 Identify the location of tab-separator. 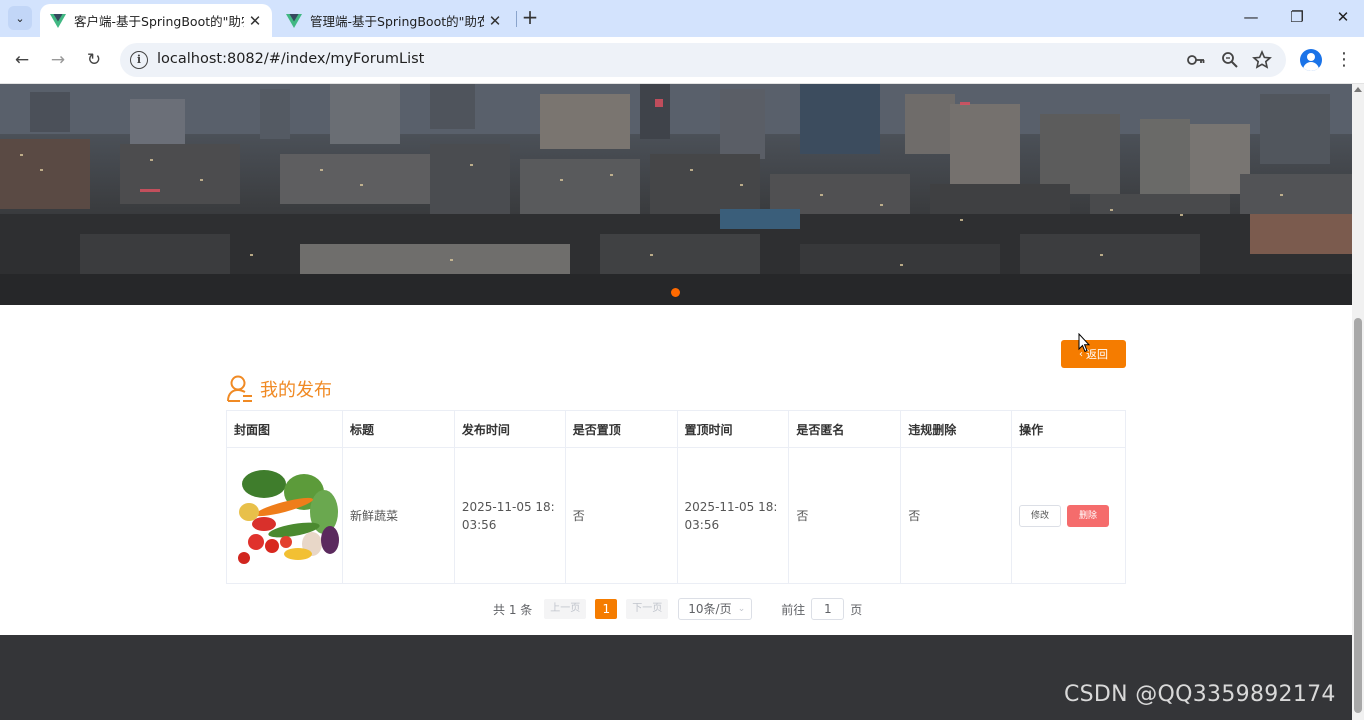
(516, 19).